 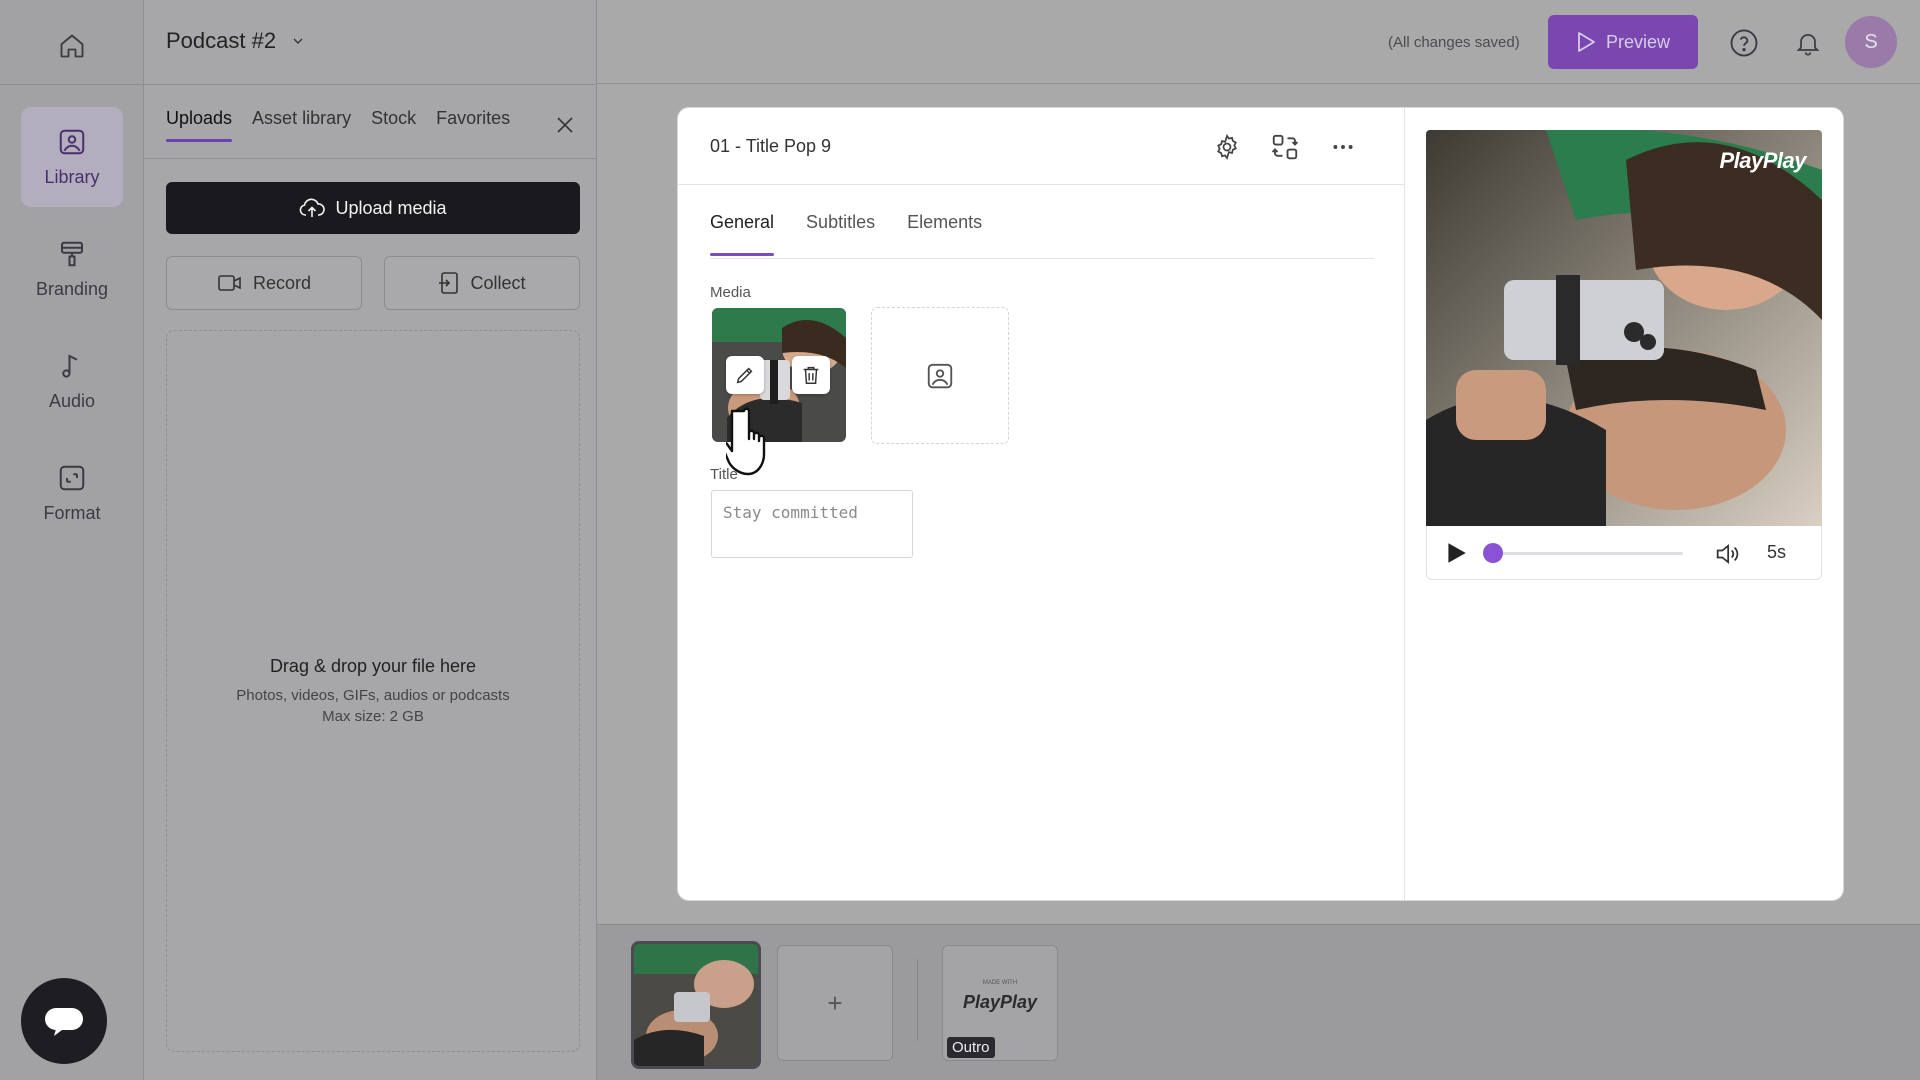 I want to click on tab-subtitles: Subtitles, so click(x=840, y=233).